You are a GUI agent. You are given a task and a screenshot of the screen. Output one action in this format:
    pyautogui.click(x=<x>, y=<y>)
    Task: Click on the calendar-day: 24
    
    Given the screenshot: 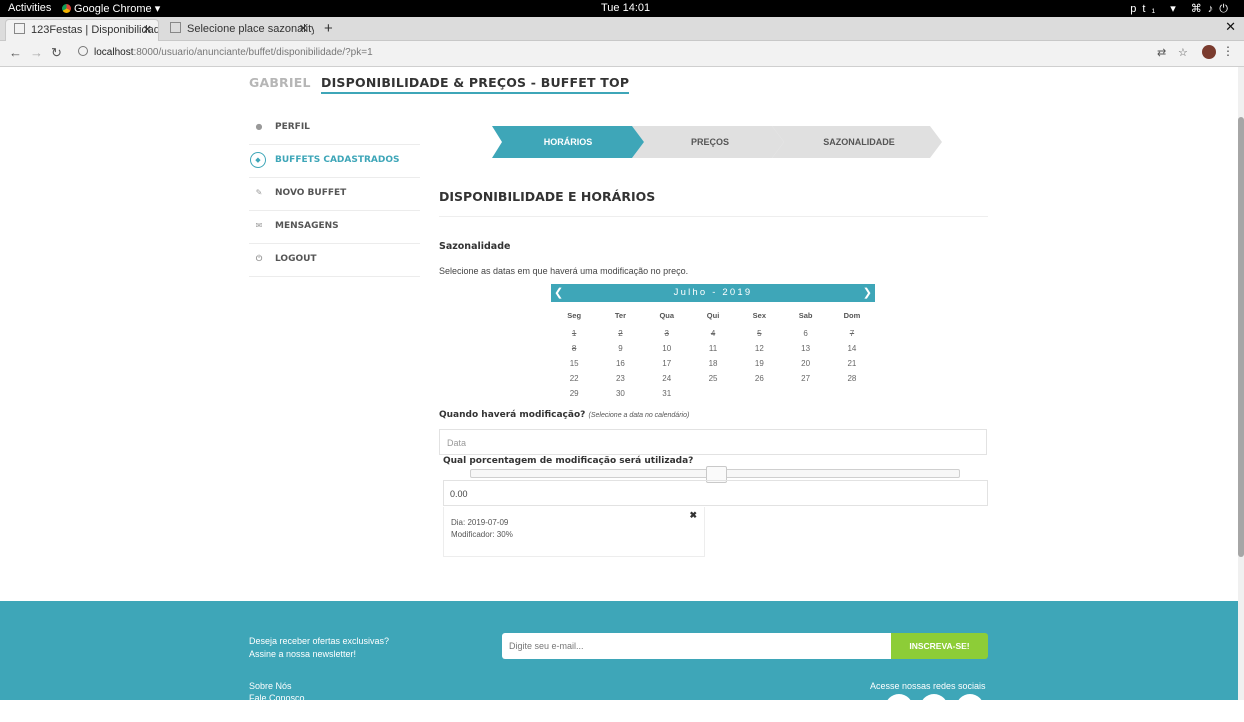 What is the action you would take?
    pyautogui.click(x=667, y=378)
    